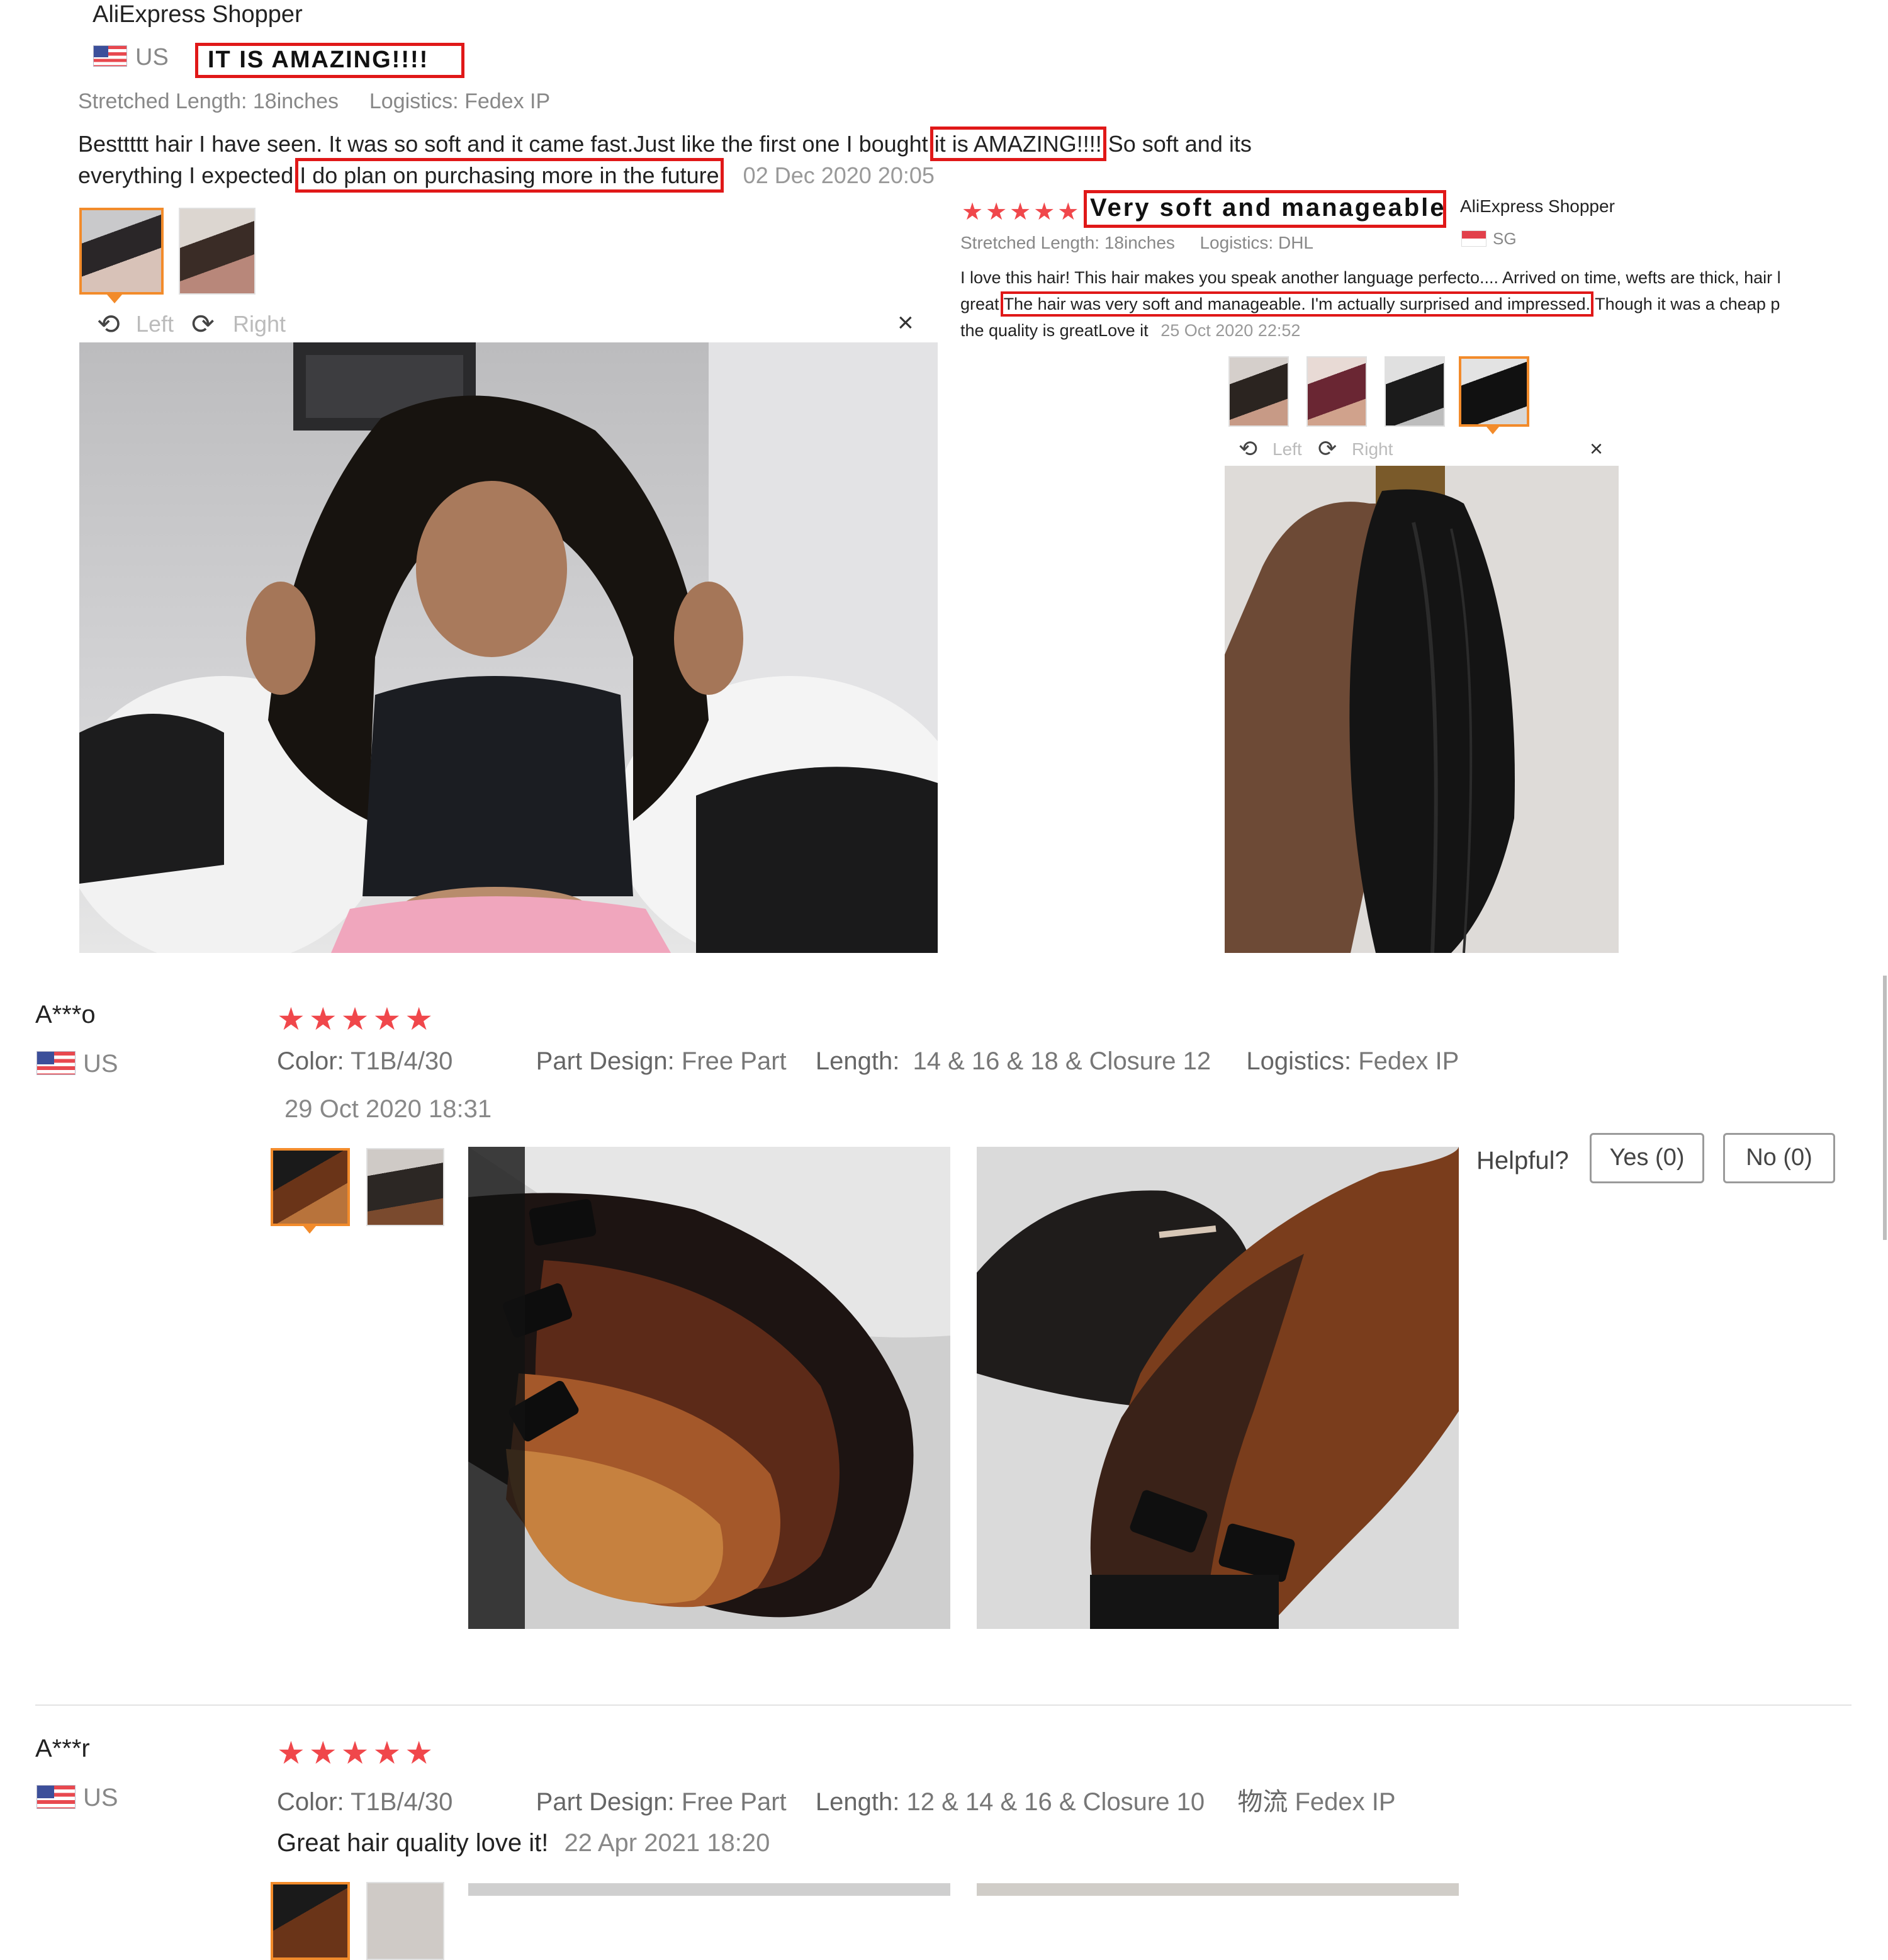 Image resolution: width=1888 pixels, height=1960 pixels. I want to click on helpful-yes-button: Yes (0), so click(1647, 1158).